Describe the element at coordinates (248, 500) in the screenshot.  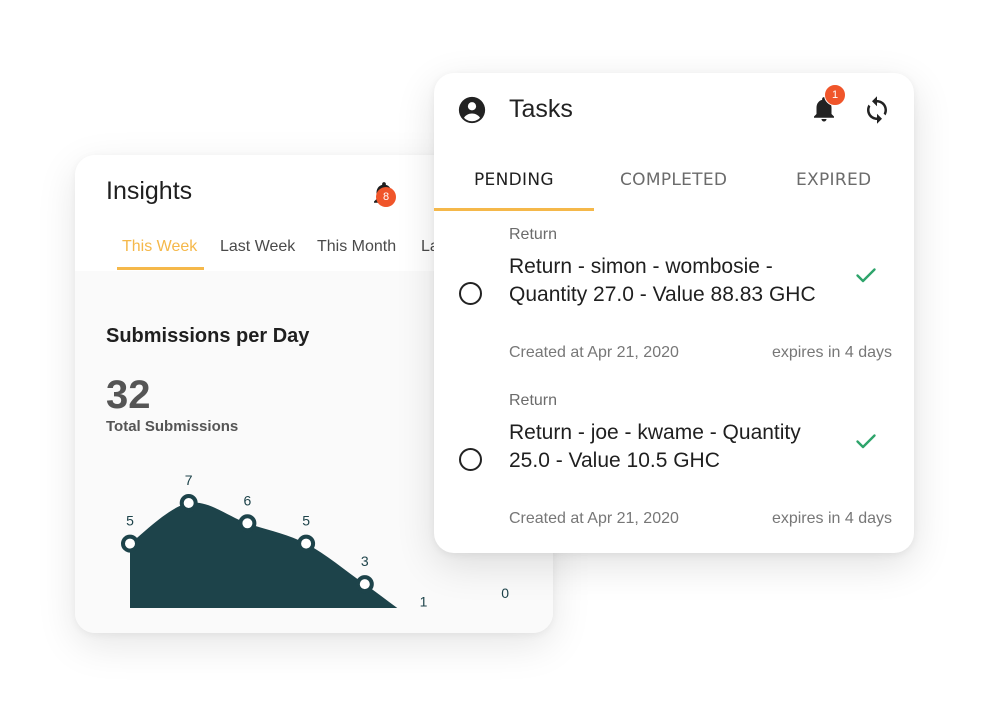
I see `chart-data-label: 6` at that location.